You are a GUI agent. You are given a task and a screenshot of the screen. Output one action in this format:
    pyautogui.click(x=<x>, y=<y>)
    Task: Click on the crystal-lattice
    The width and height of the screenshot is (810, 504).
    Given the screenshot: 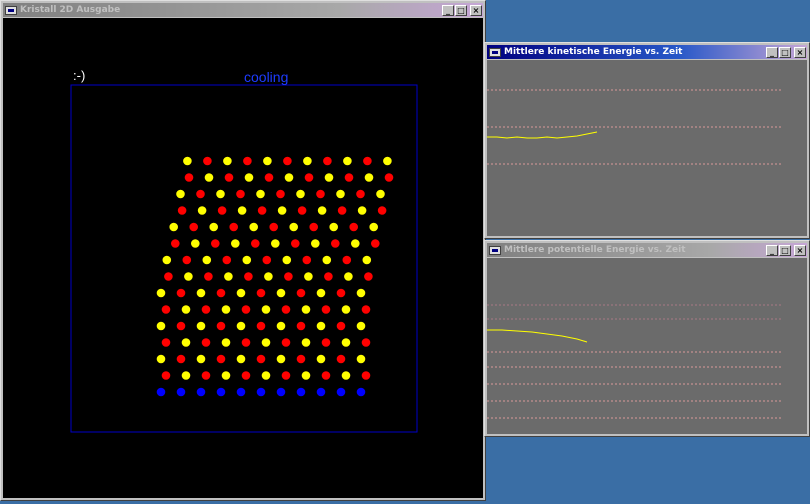 What is the action you would take?
    pyautogui.click(x=275, y=276)
    